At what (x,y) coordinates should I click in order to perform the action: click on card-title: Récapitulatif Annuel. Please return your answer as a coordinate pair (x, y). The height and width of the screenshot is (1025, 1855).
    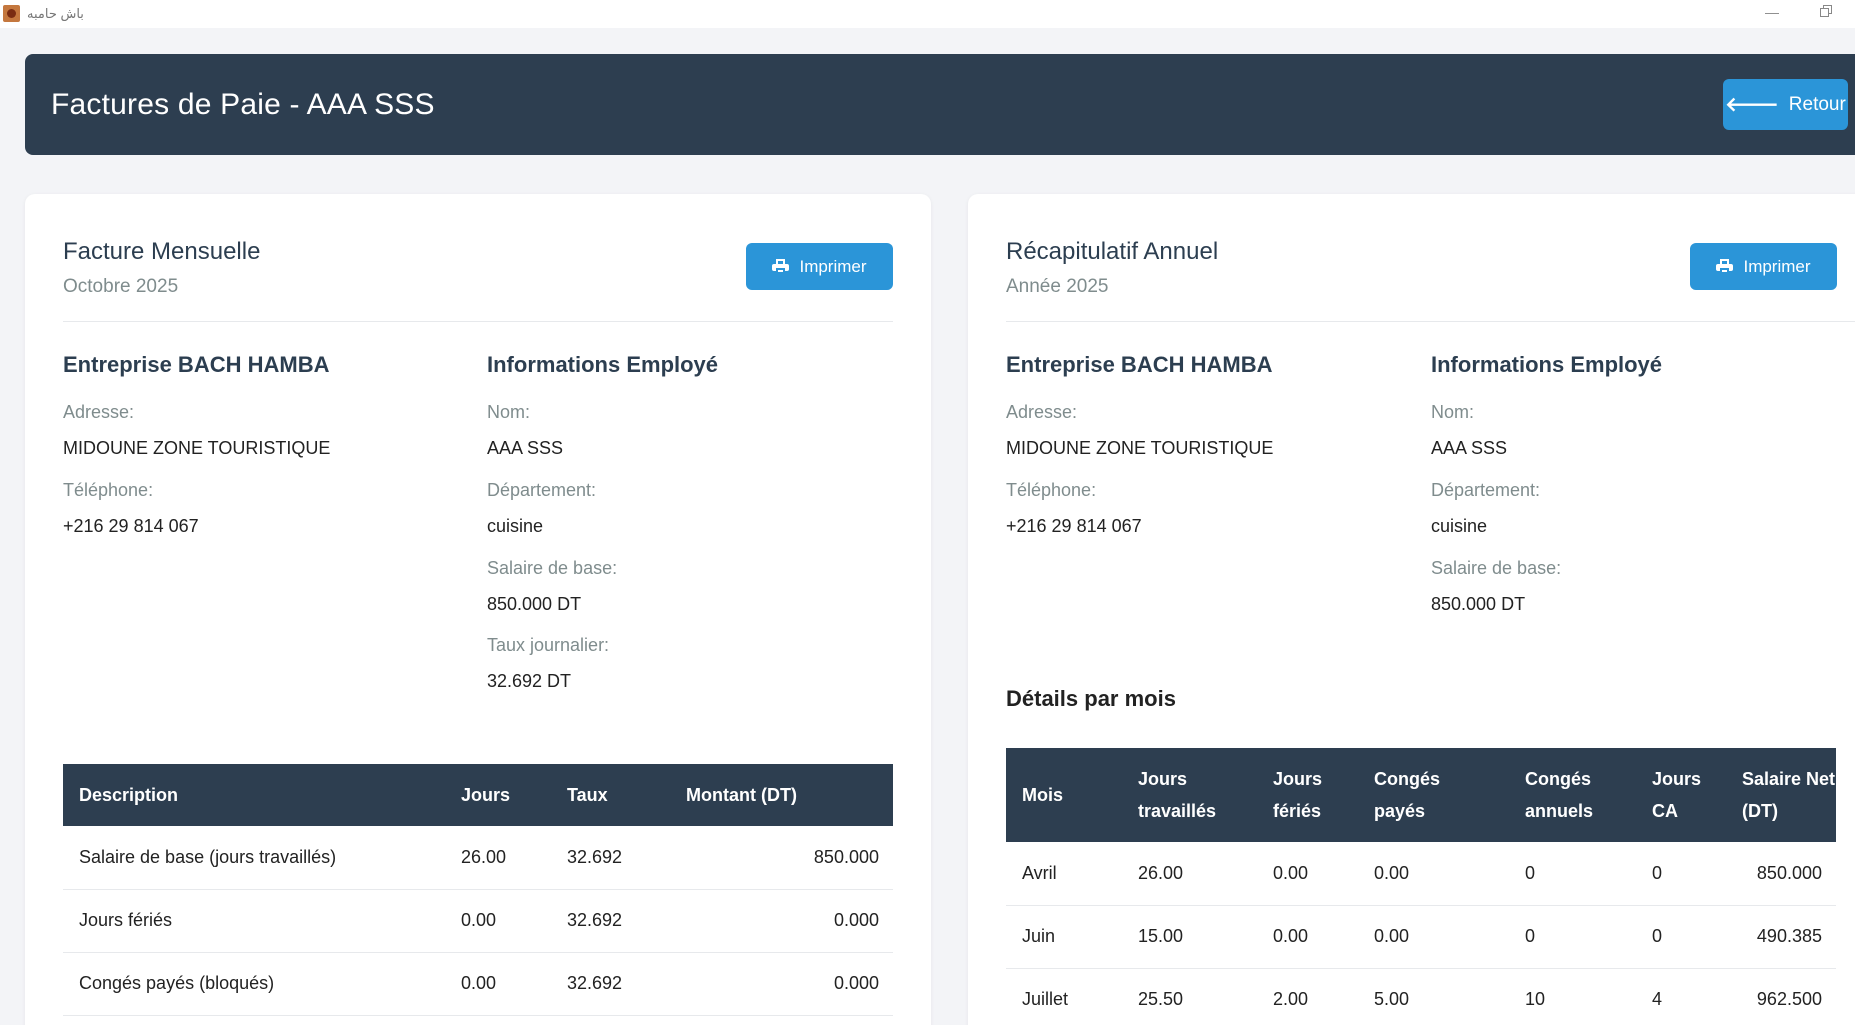
    Looking at the image, I should click on (1112, 251).